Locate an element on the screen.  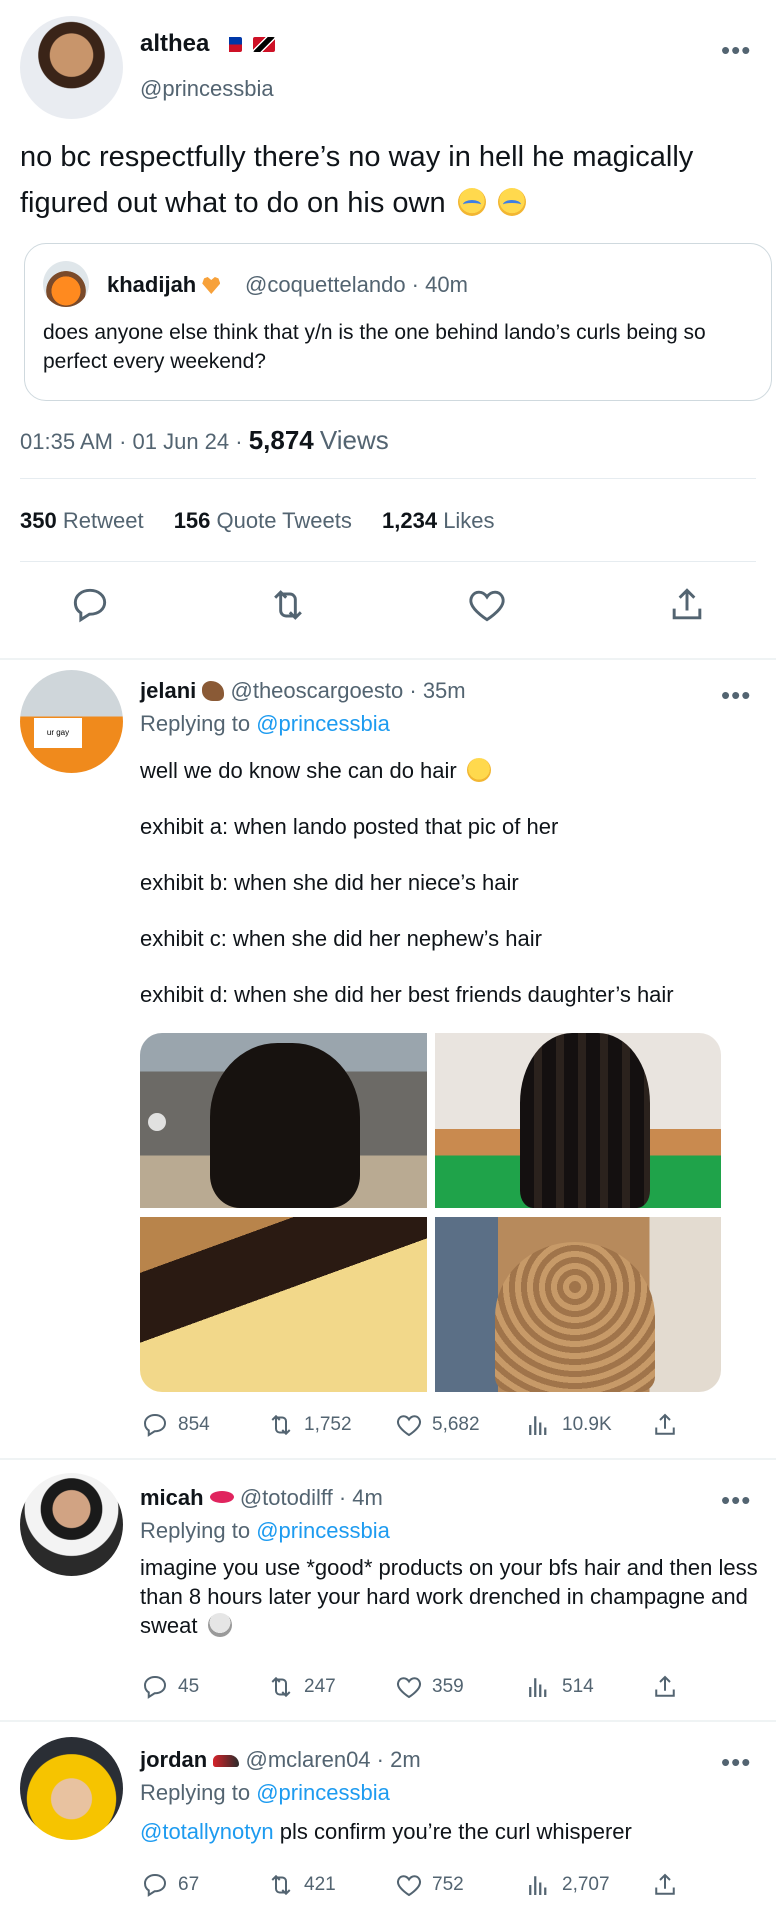
likes-count: 1,234 is located at coordinates (410, 520).